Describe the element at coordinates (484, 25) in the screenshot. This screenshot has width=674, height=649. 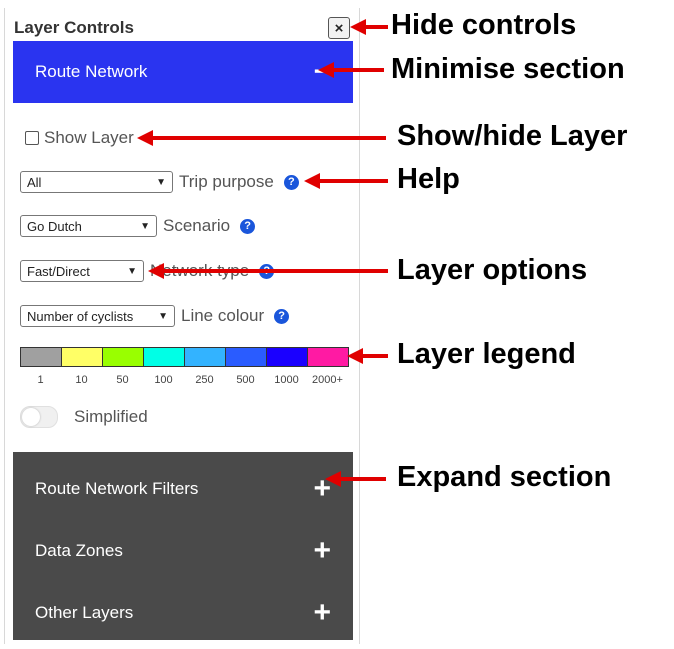
I see `annotation-hide-controls: Hide controls` at that location.